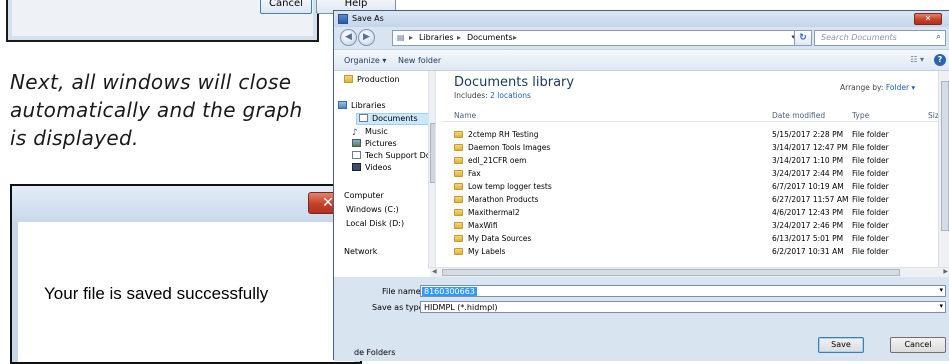  I want to click on list-item: Fax 3/24/2017 2:44 PM File folder, so click(691, 173).